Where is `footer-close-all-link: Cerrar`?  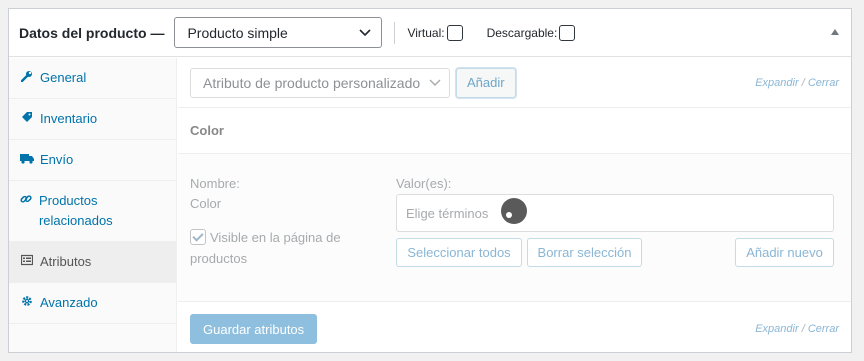 footer-close-all-link: Cerrar is located at coordinates (823, 329).